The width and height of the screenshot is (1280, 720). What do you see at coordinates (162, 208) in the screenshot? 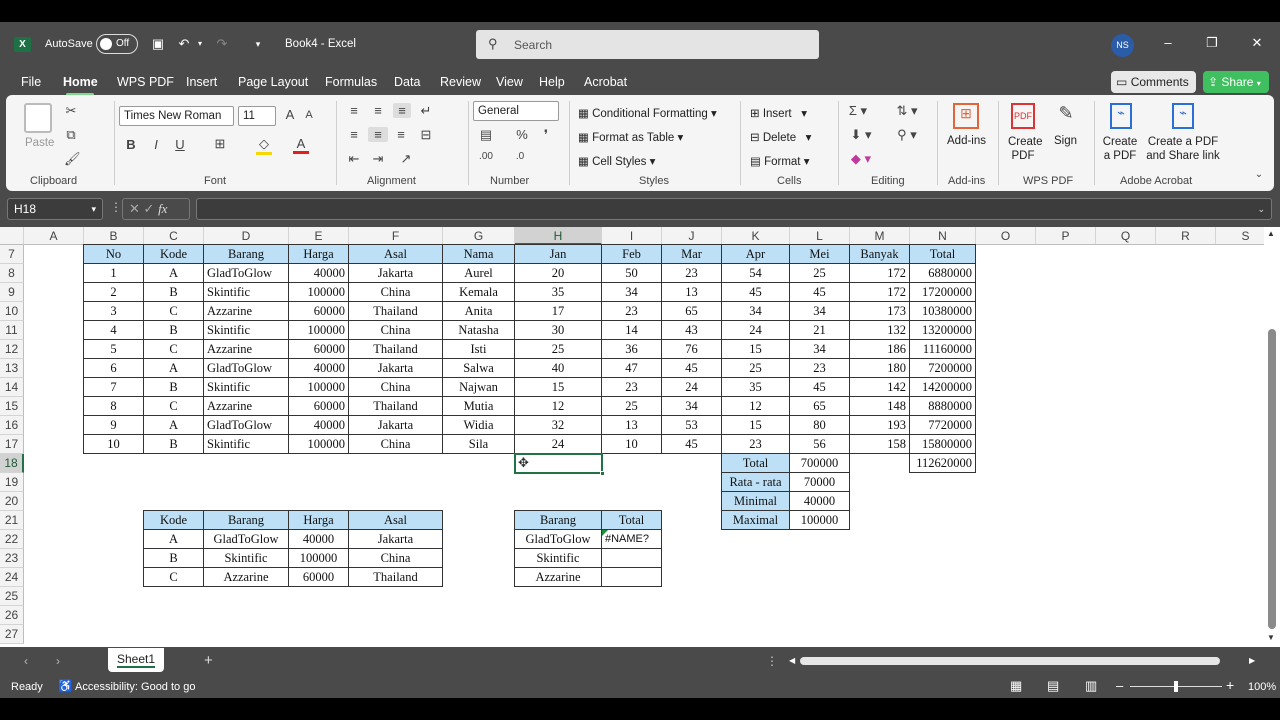
I see `insert-function-icon: fx` at bounding box center [162, 208].